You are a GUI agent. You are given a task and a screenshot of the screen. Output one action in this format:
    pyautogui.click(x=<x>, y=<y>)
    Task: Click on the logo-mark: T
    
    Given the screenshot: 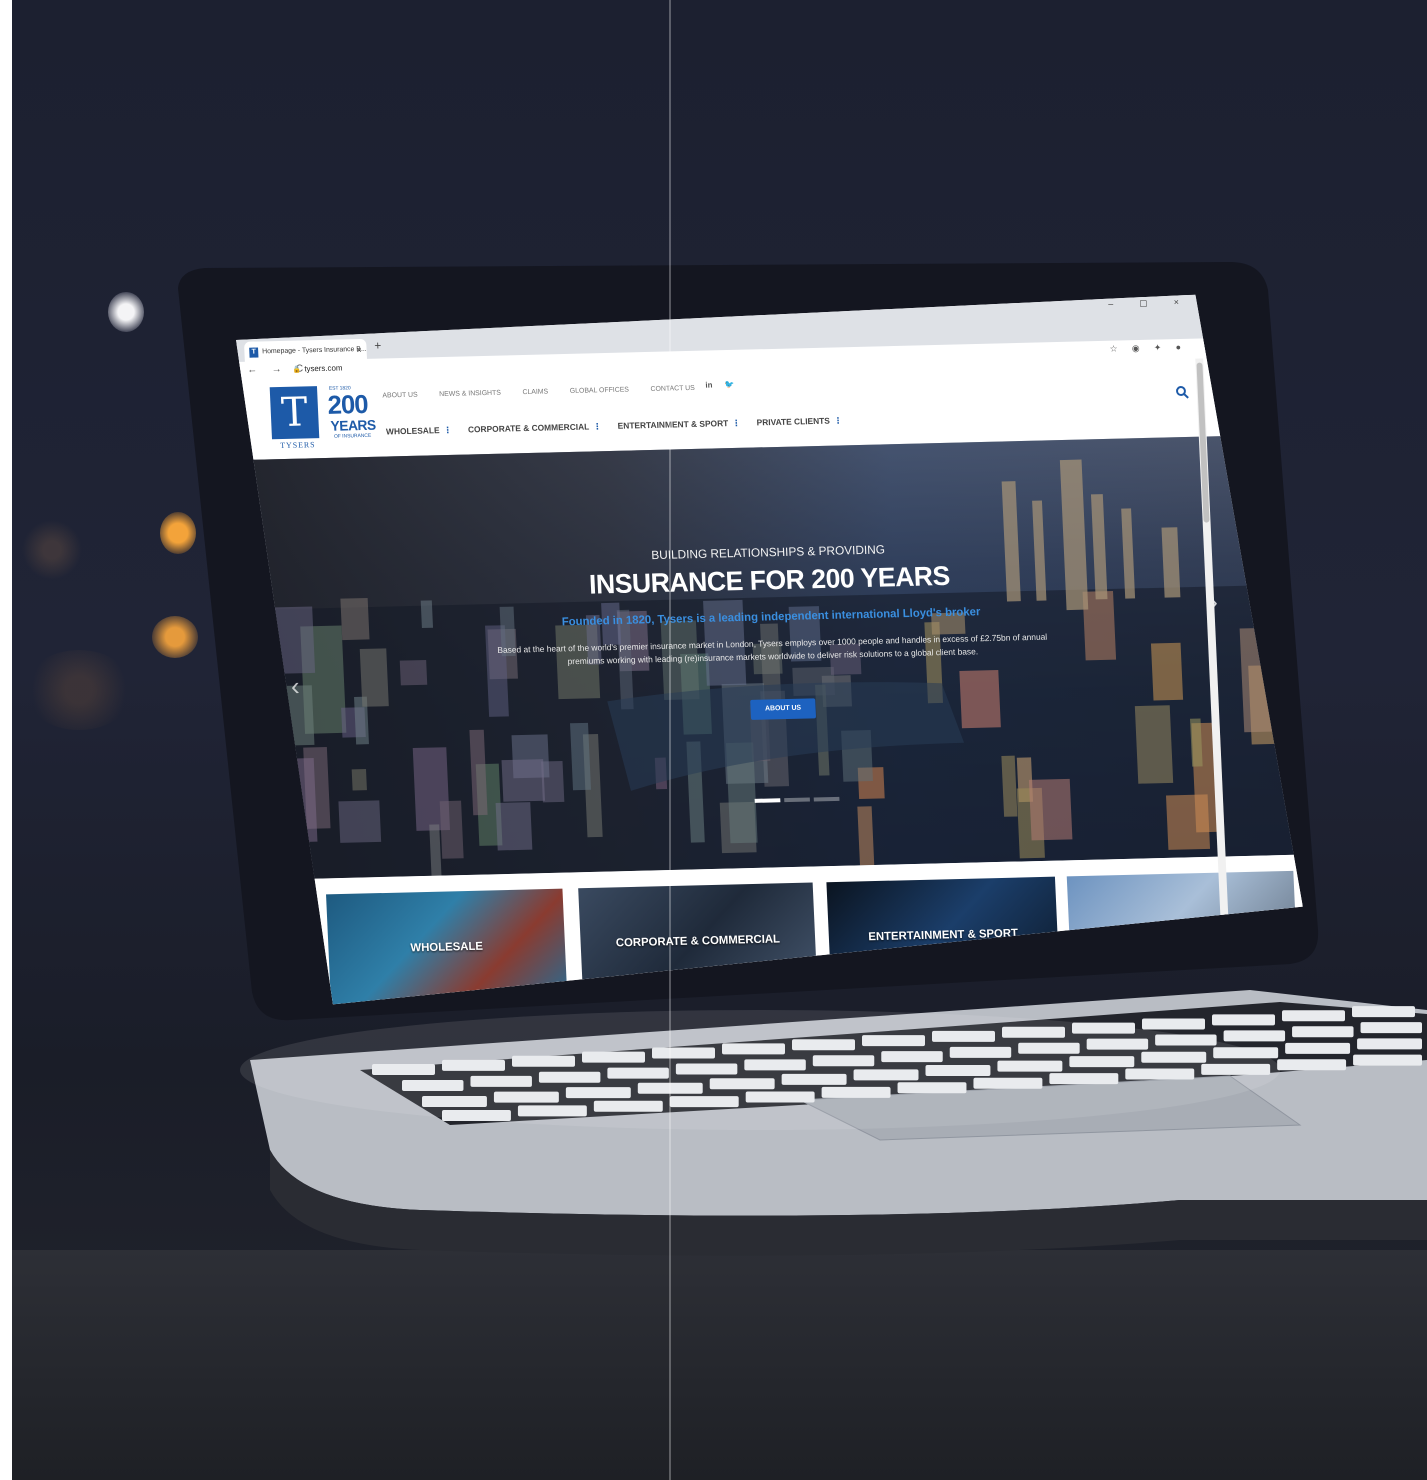 What is the action you would take?
    pyautogui.click(x=295, y=412)
    